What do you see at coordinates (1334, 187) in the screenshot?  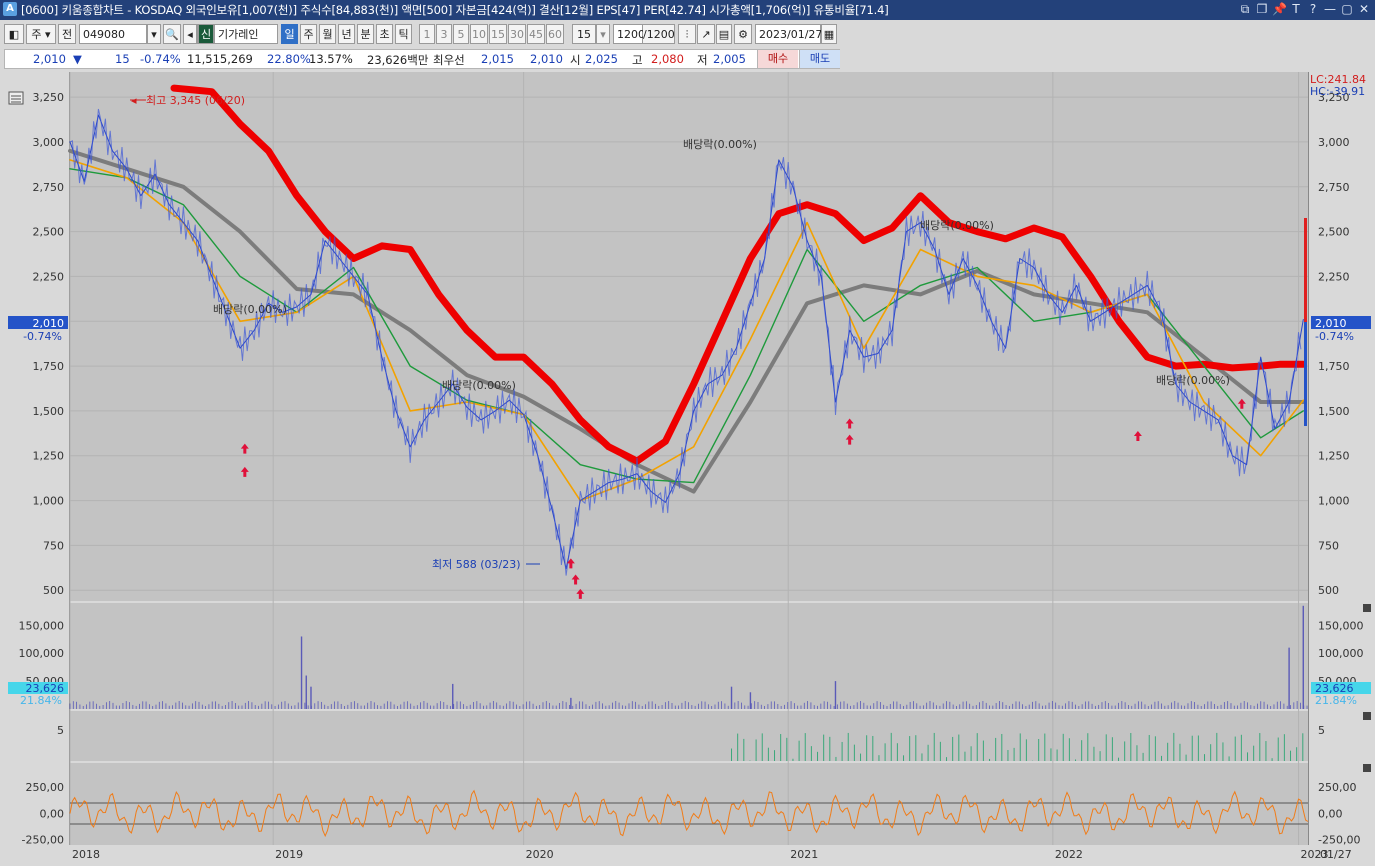 I see `y-tick-right: 2,750` at bounding box center [1334, 187].